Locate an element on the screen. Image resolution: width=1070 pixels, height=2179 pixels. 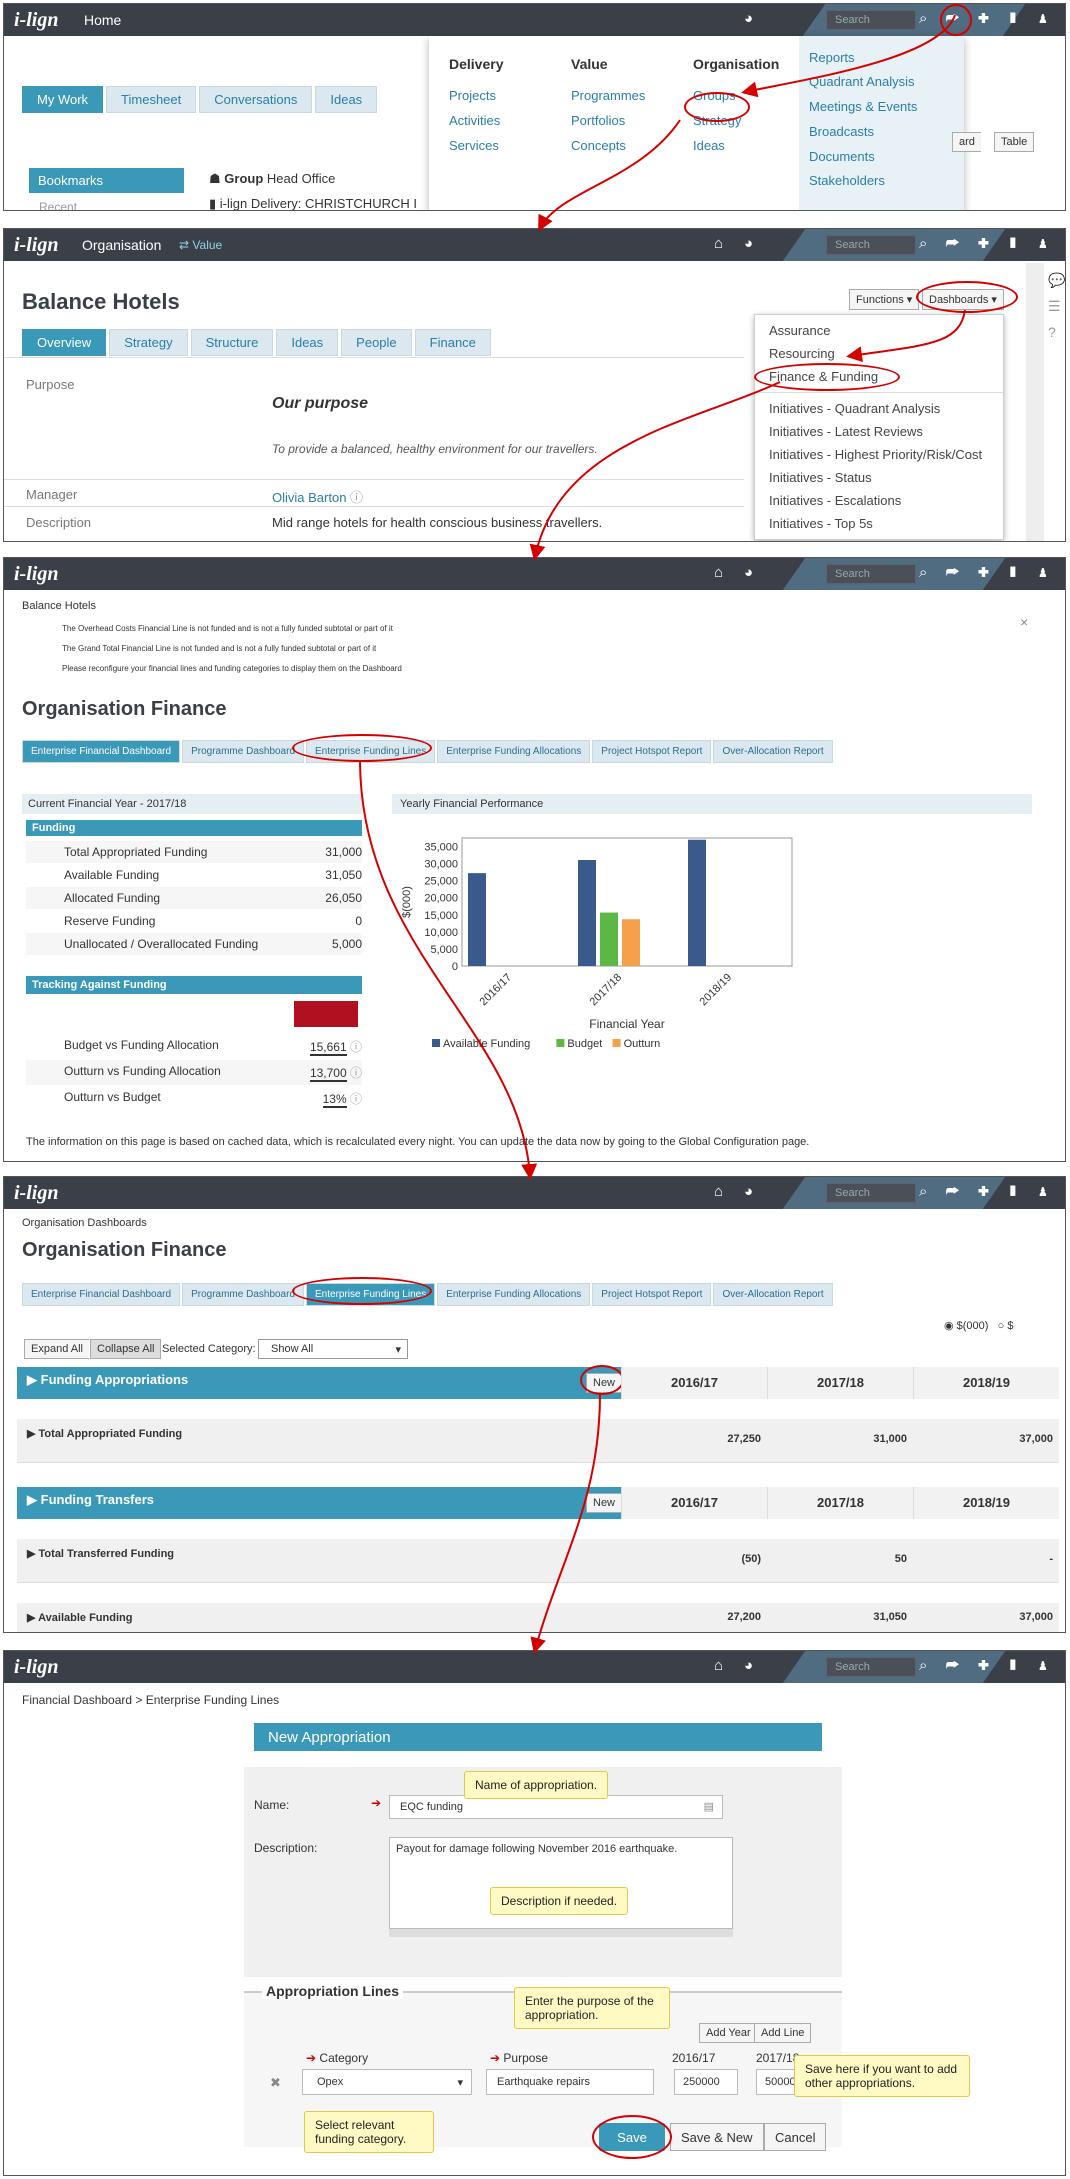
close-icon: × is located at coordinates (1024, 622).